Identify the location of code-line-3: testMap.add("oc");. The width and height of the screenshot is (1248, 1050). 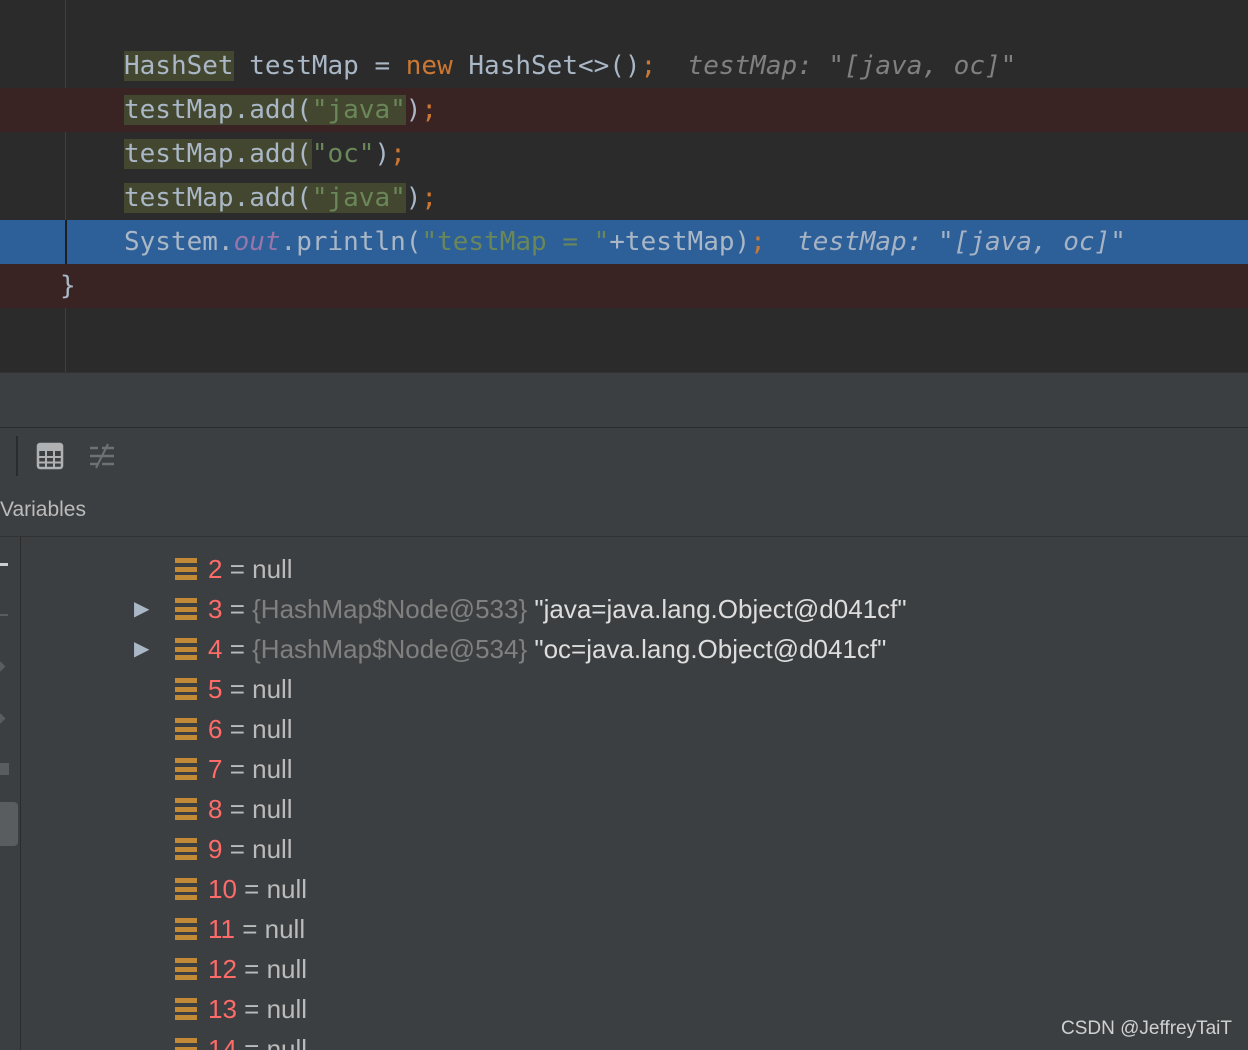
(624, 154).